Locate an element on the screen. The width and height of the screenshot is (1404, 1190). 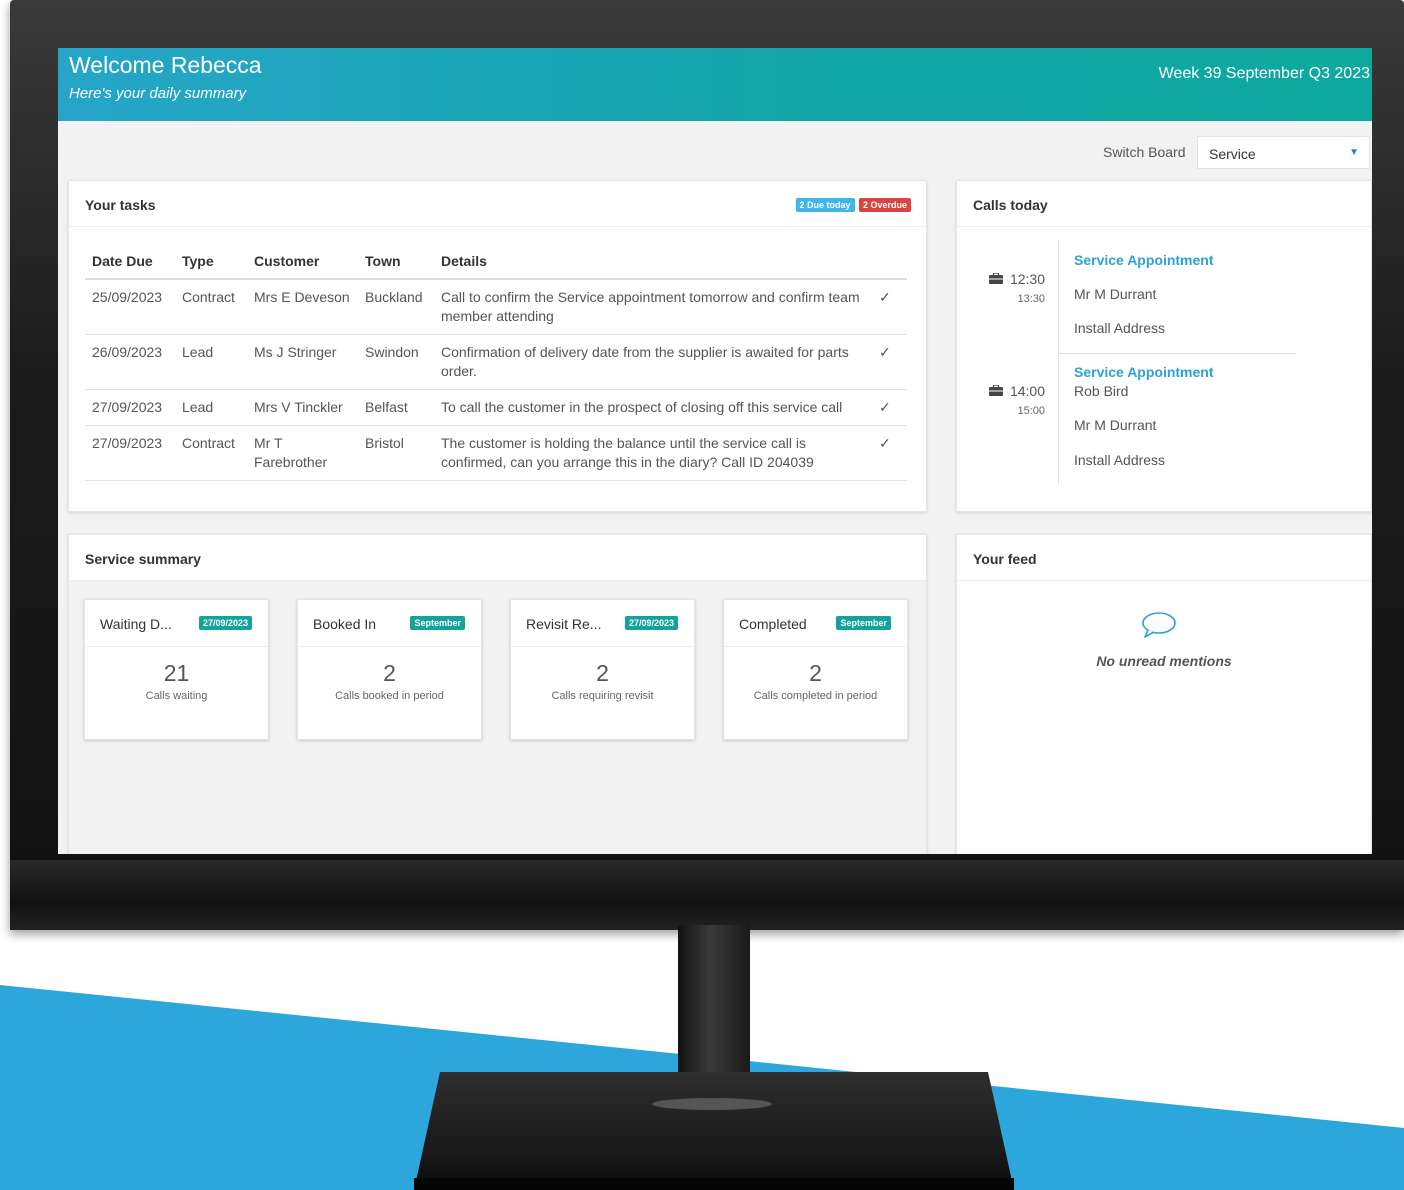
summary-card-waiting: Waiting D... 27/09/2023 21 Calls waiting is located at coordinates (176, 669).